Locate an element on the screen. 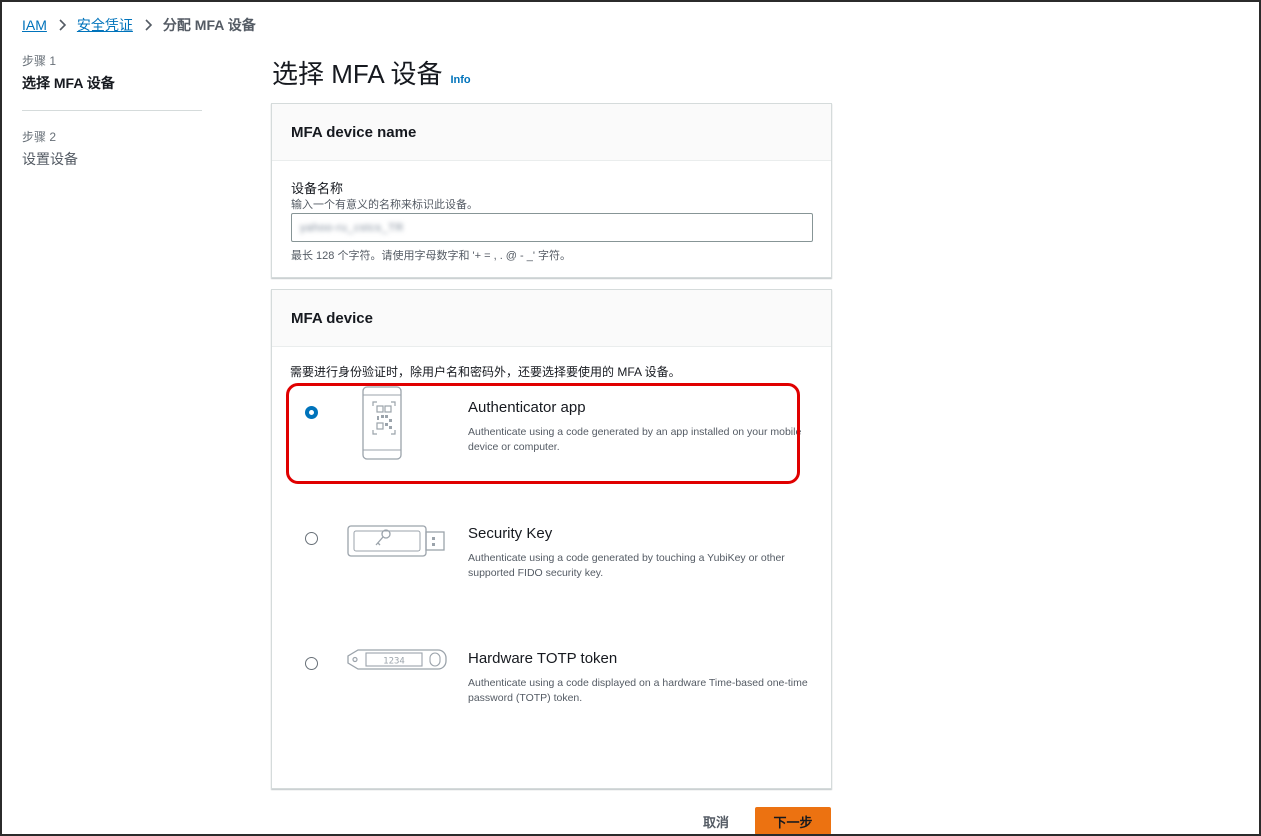 The image size is (1261, 836). device-name-description: 输入一个有意义的名称来标识此设备。 is located at coordinates (384, 205).